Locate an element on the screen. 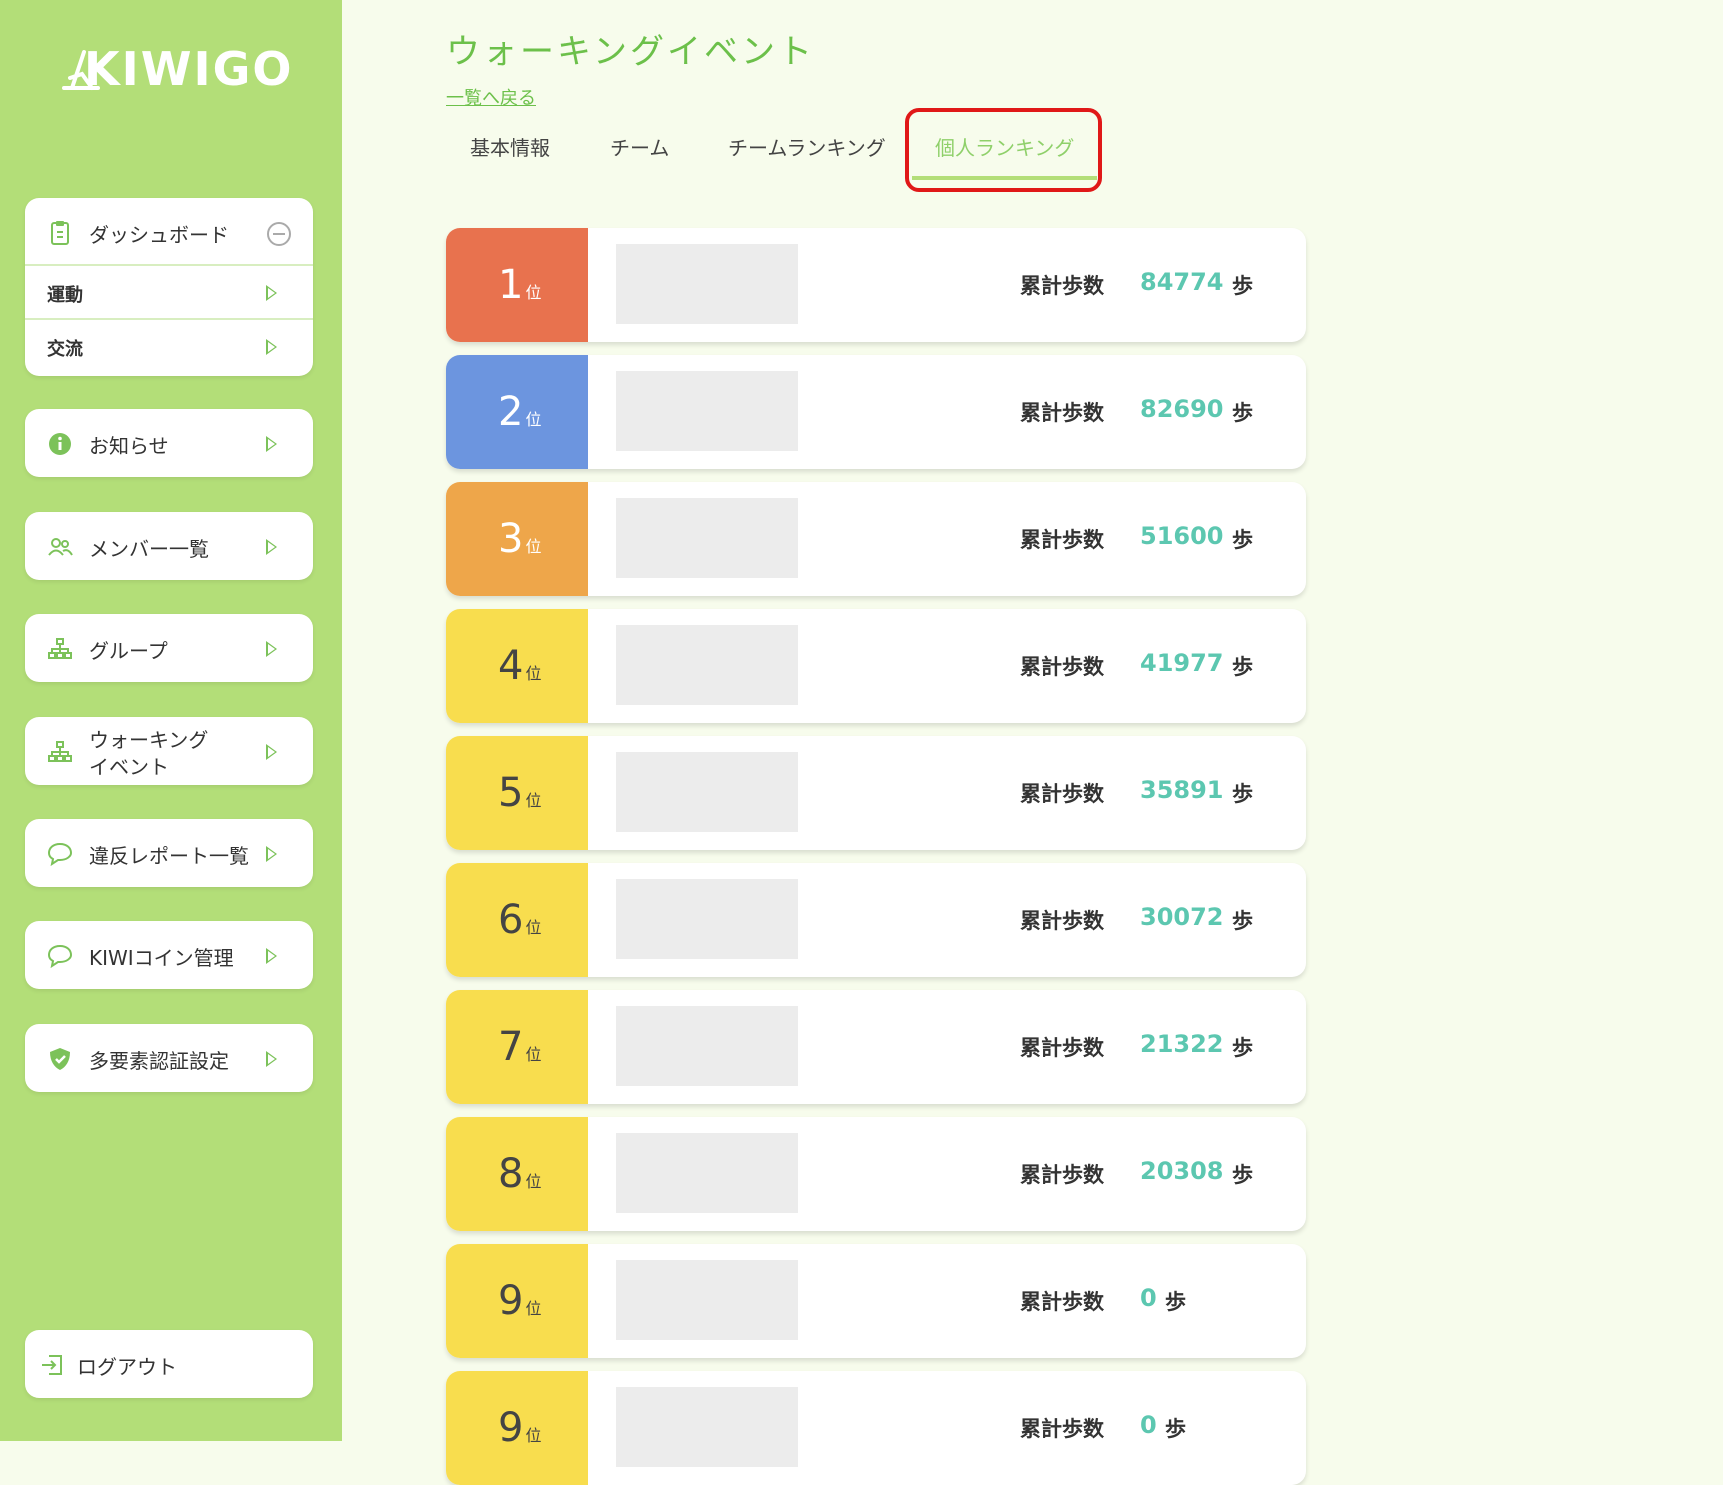 Image resolution: width=1723 pixels, height=1485 pixels. sidebar-item-label: KIWIコイン管理 is located at coordinates (161, 958).